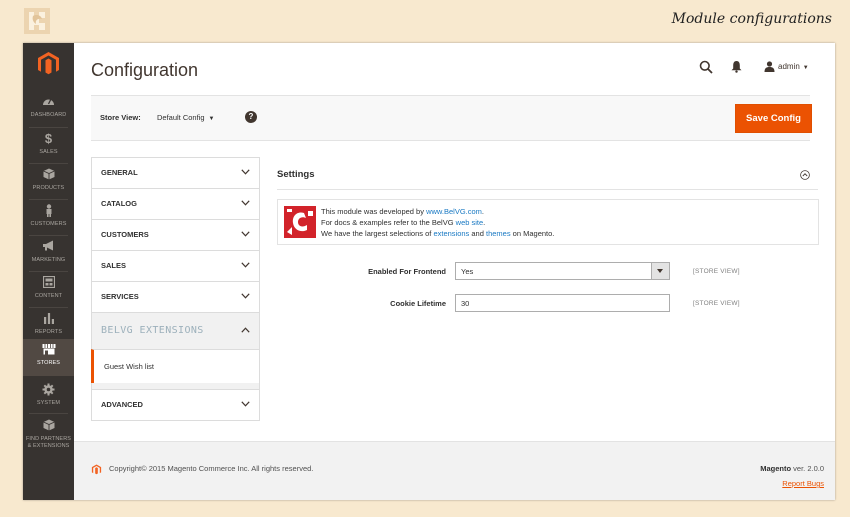 The height and width of the screenshot is (517, 850). Describe the element at coordinates (48, 403) in the screenshot. I see `nav-label: SYSTEM` at that location.